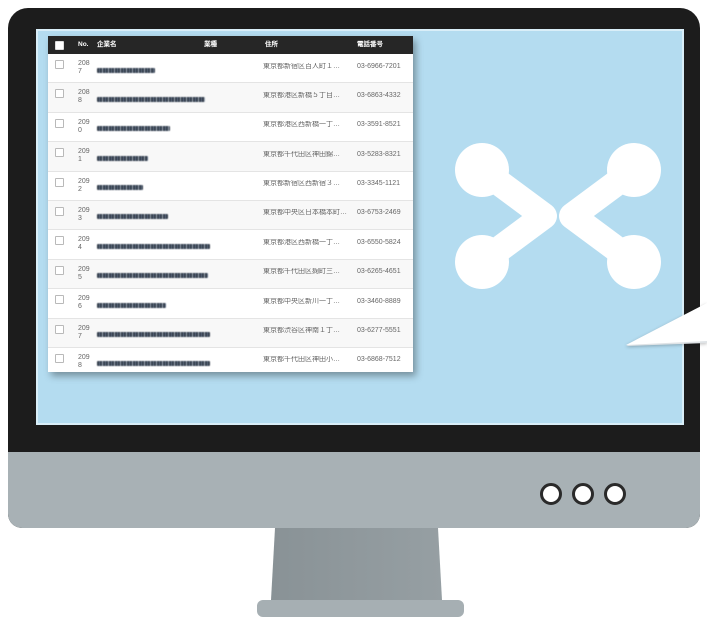 This screenshot has width=707, height=619. Describe the element at coordinates (360, 608) in the screenshot. I see `monitor-stand-base` at that location.